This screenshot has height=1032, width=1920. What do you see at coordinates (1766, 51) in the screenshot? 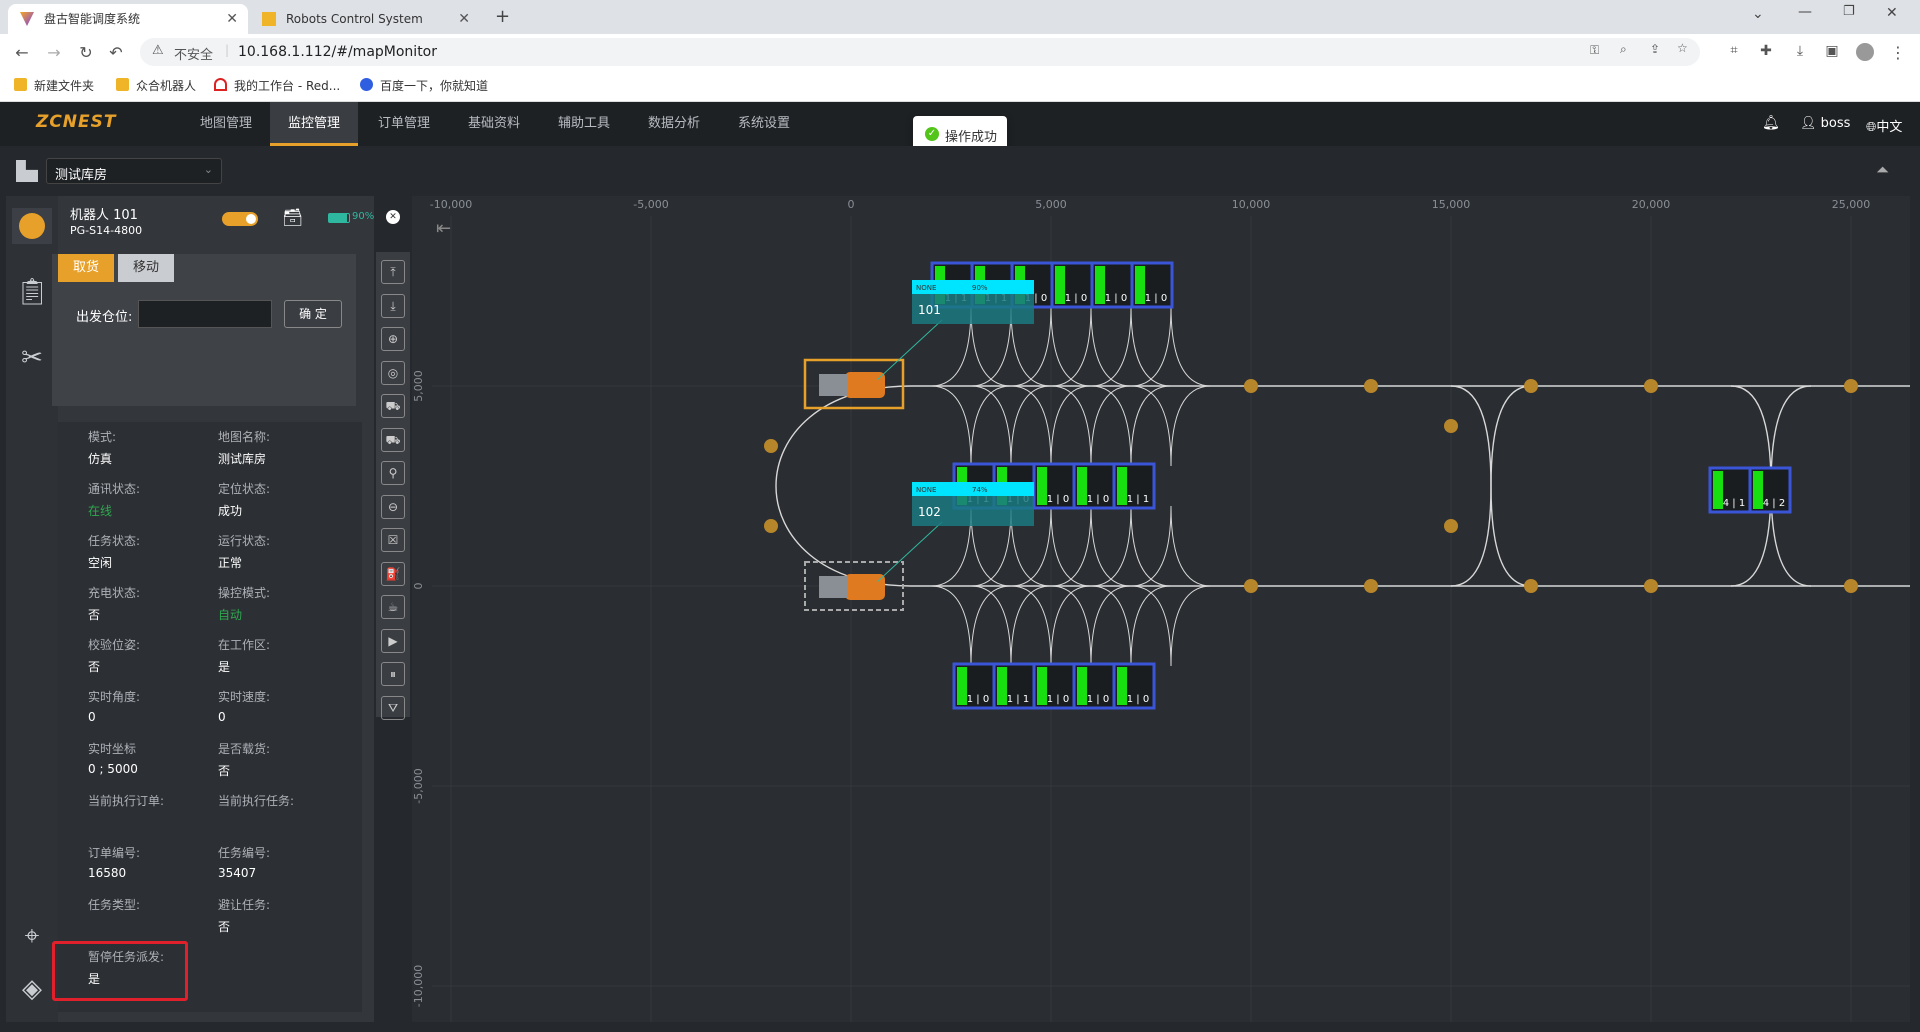
I see `extensions-icon: ✚` at bounding box center [1766, 51].